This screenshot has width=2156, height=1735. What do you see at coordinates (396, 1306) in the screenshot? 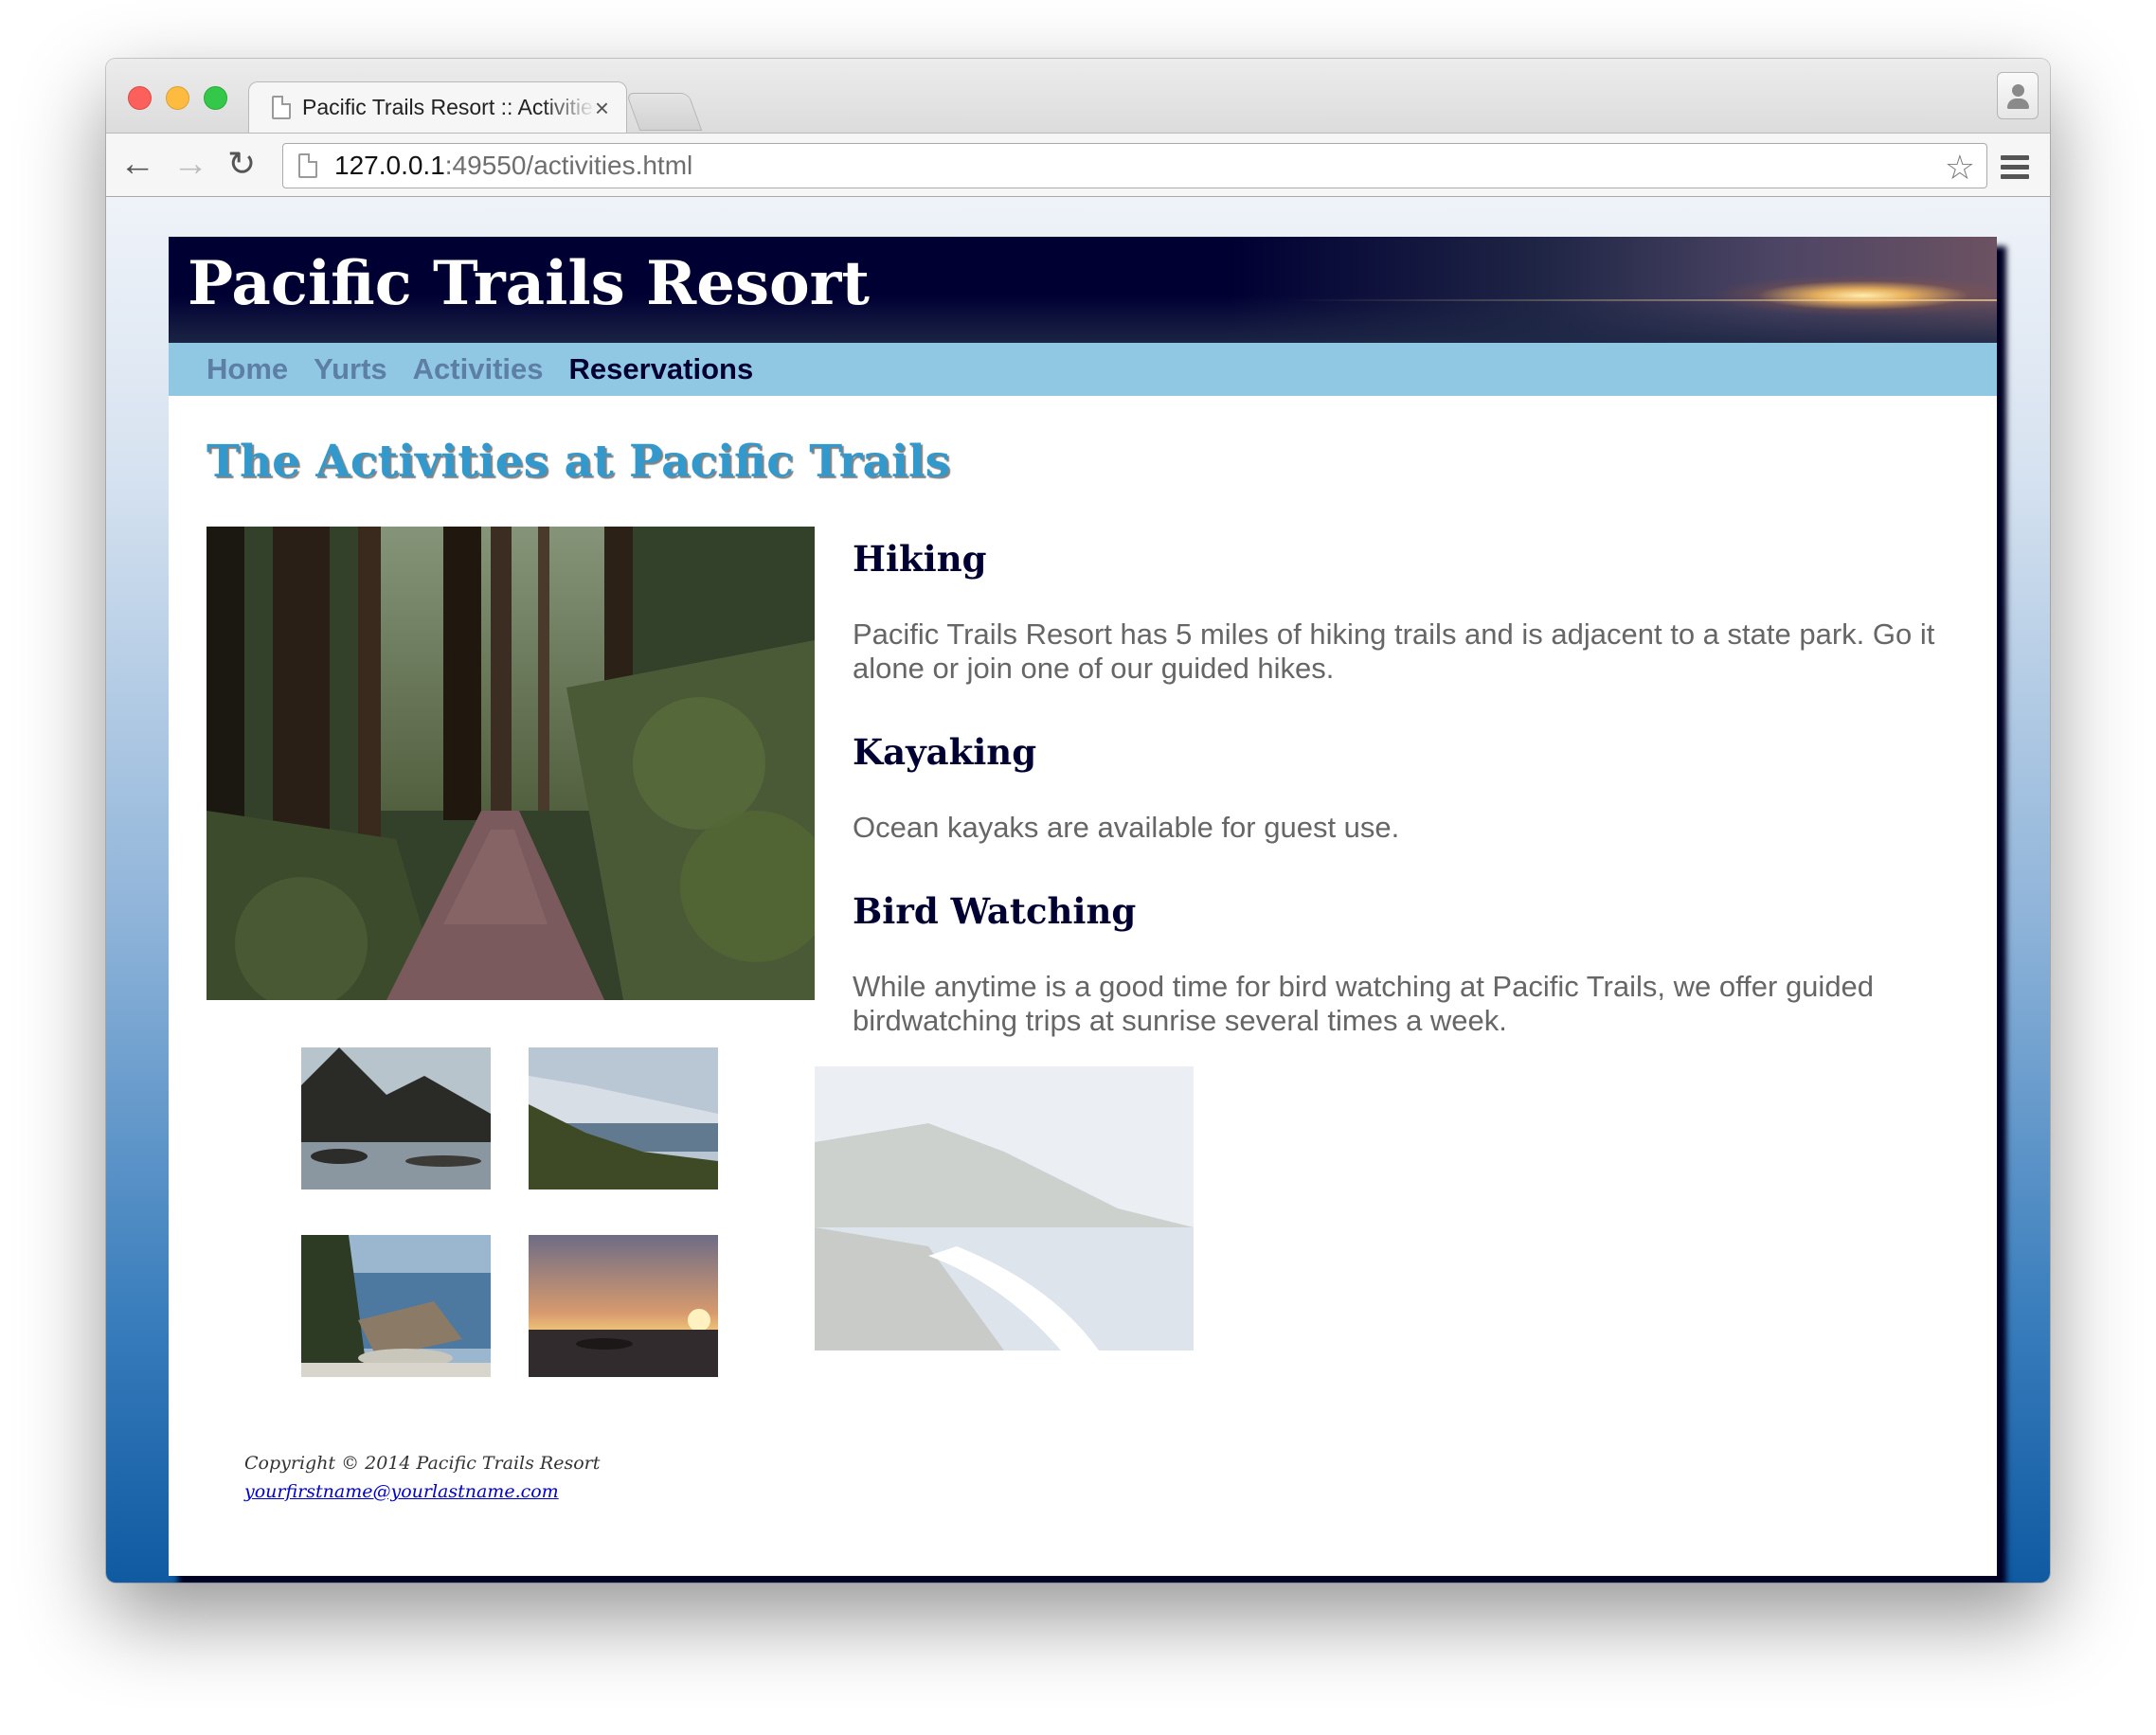
I see `gallery-thumbnail-cove` at bounding box center [396, 1306].